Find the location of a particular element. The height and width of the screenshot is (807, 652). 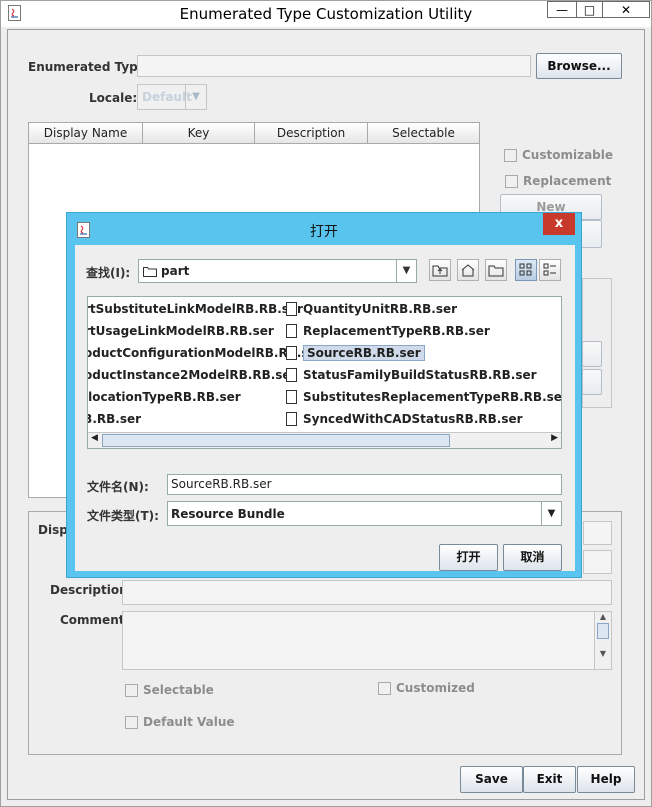

minimize-button: — is located at coordinates (562, 9).